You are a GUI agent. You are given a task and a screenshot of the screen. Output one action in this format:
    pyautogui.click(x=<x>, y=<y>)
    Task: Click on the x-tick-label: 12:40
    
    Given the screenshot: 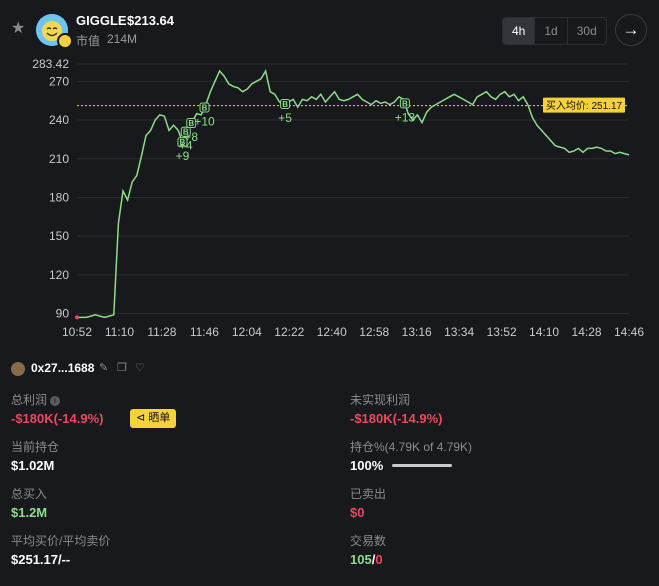 What is the action you would take?
    pyautogui.click(x=332, y=332)
    